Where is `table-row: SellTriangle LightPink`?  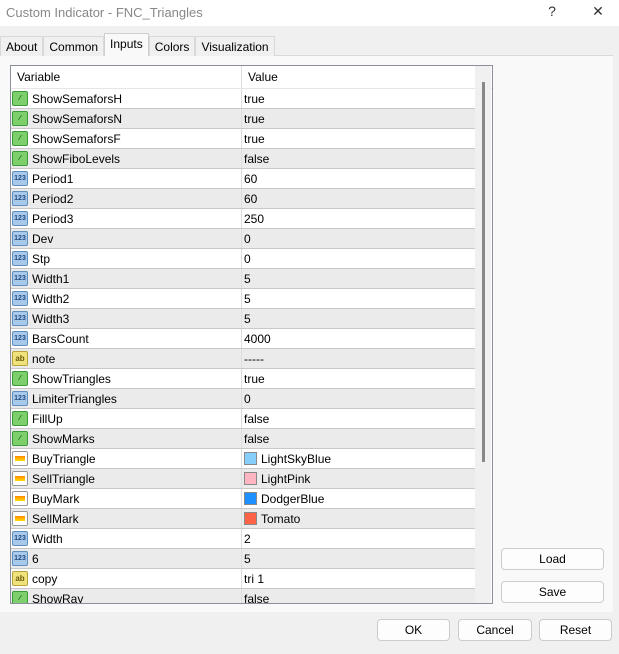 table-row: SellTriangle LightPink is located at coordinates (243, 479).